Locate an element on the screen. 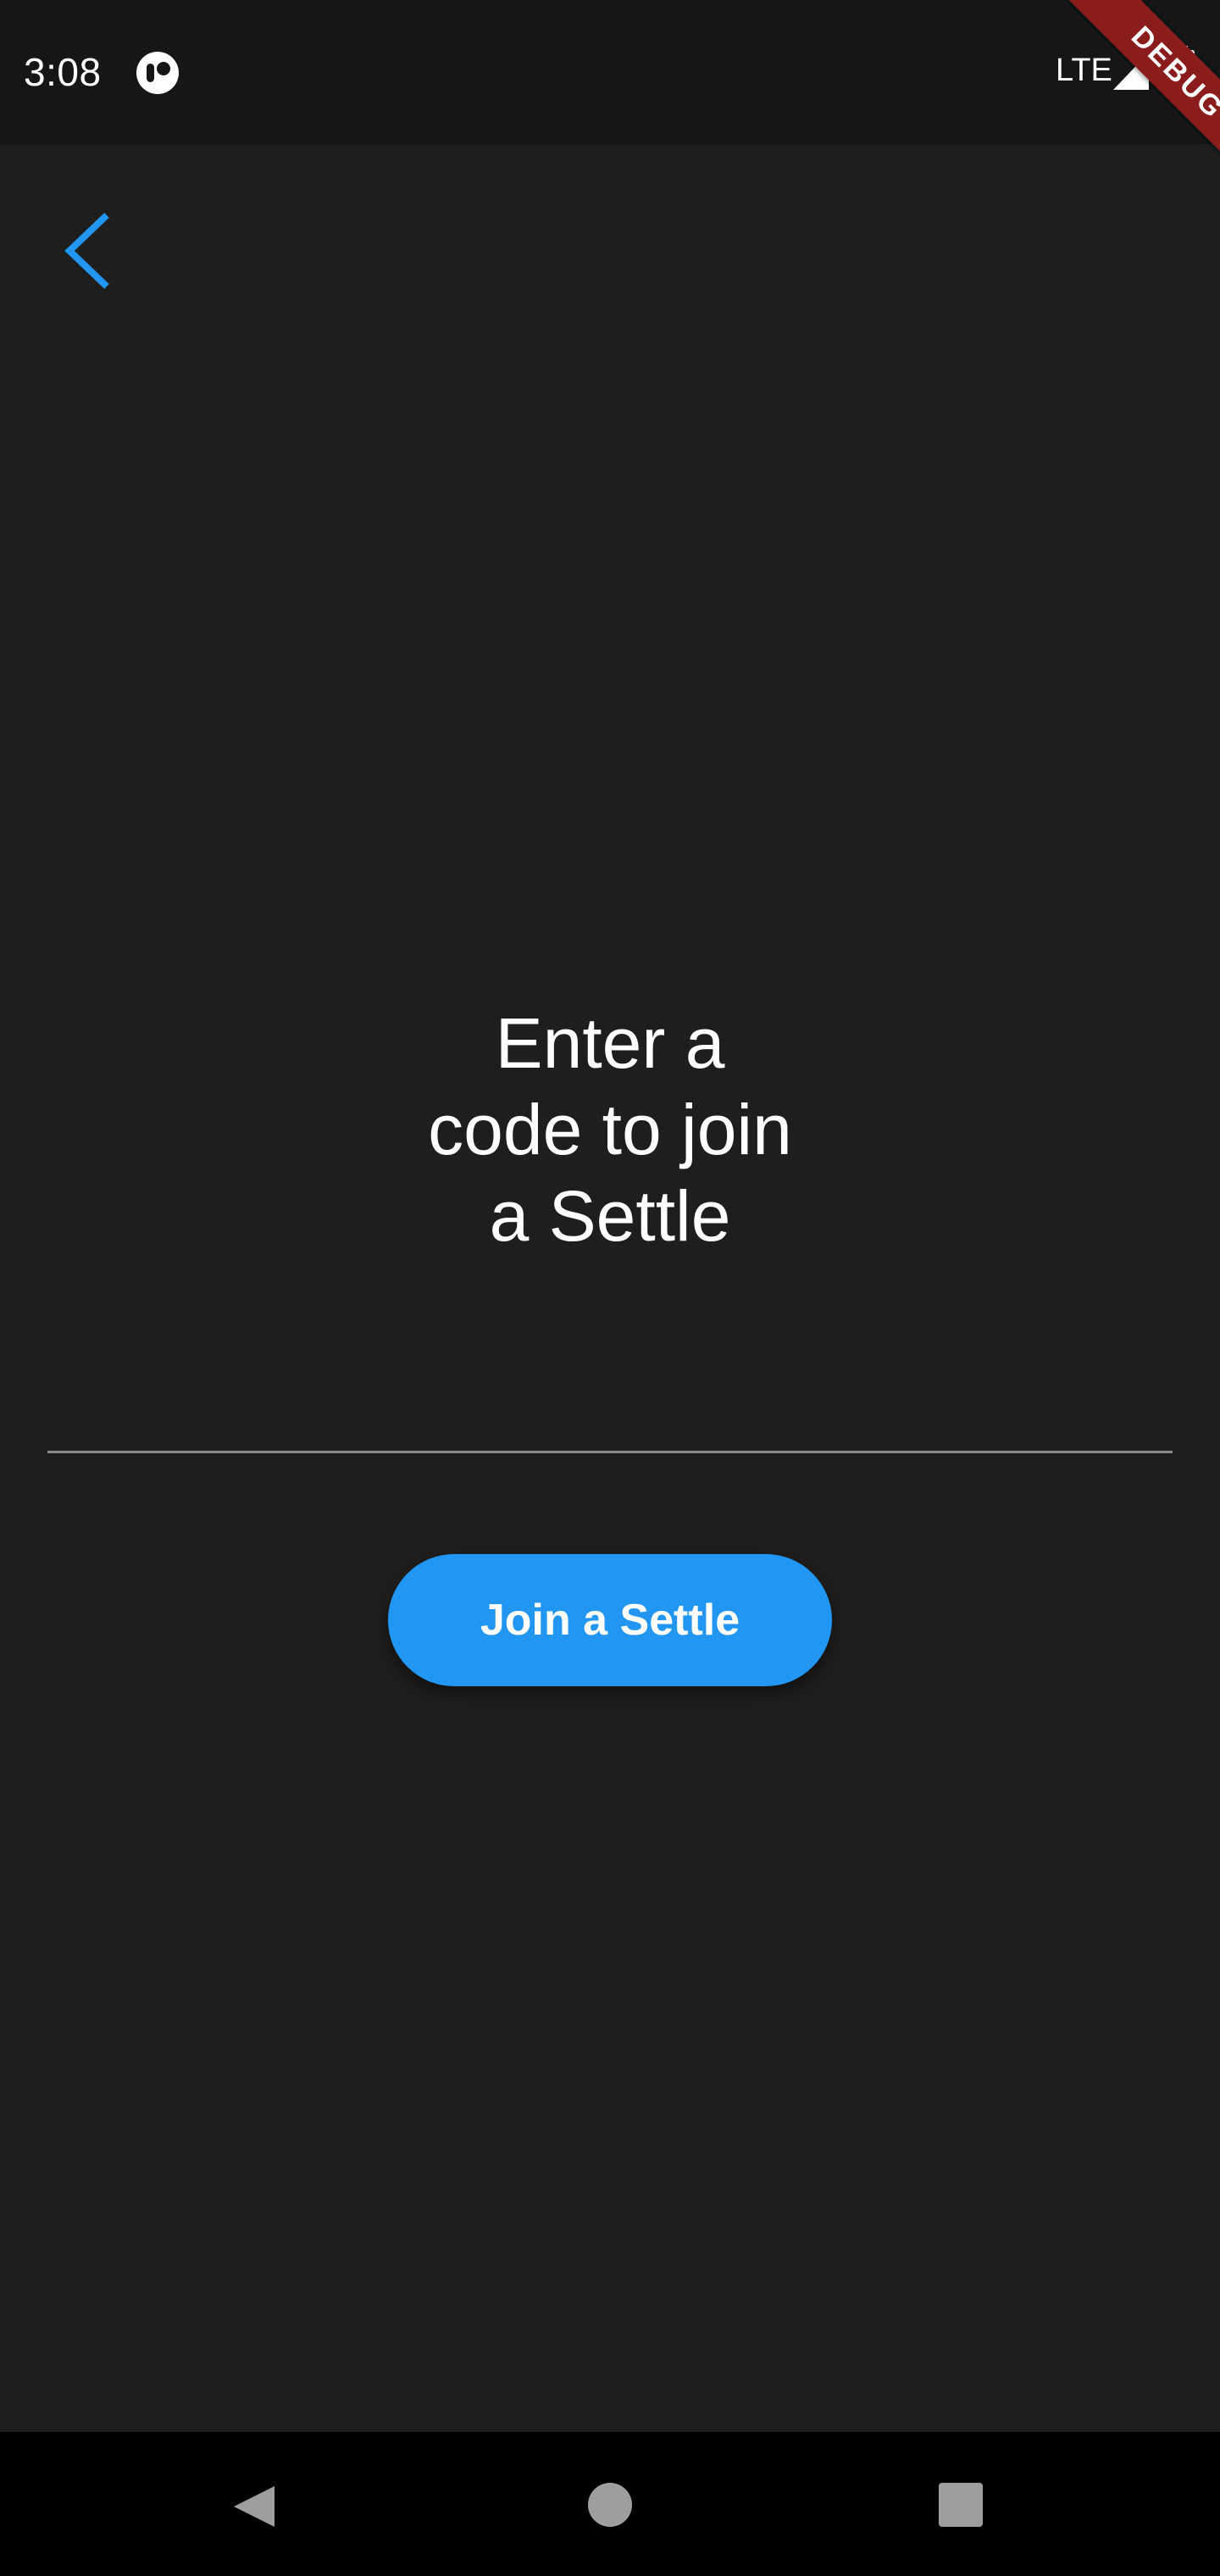 This screenshot has width=1220, height=2576. back-button is located at coordinates (88, 251).